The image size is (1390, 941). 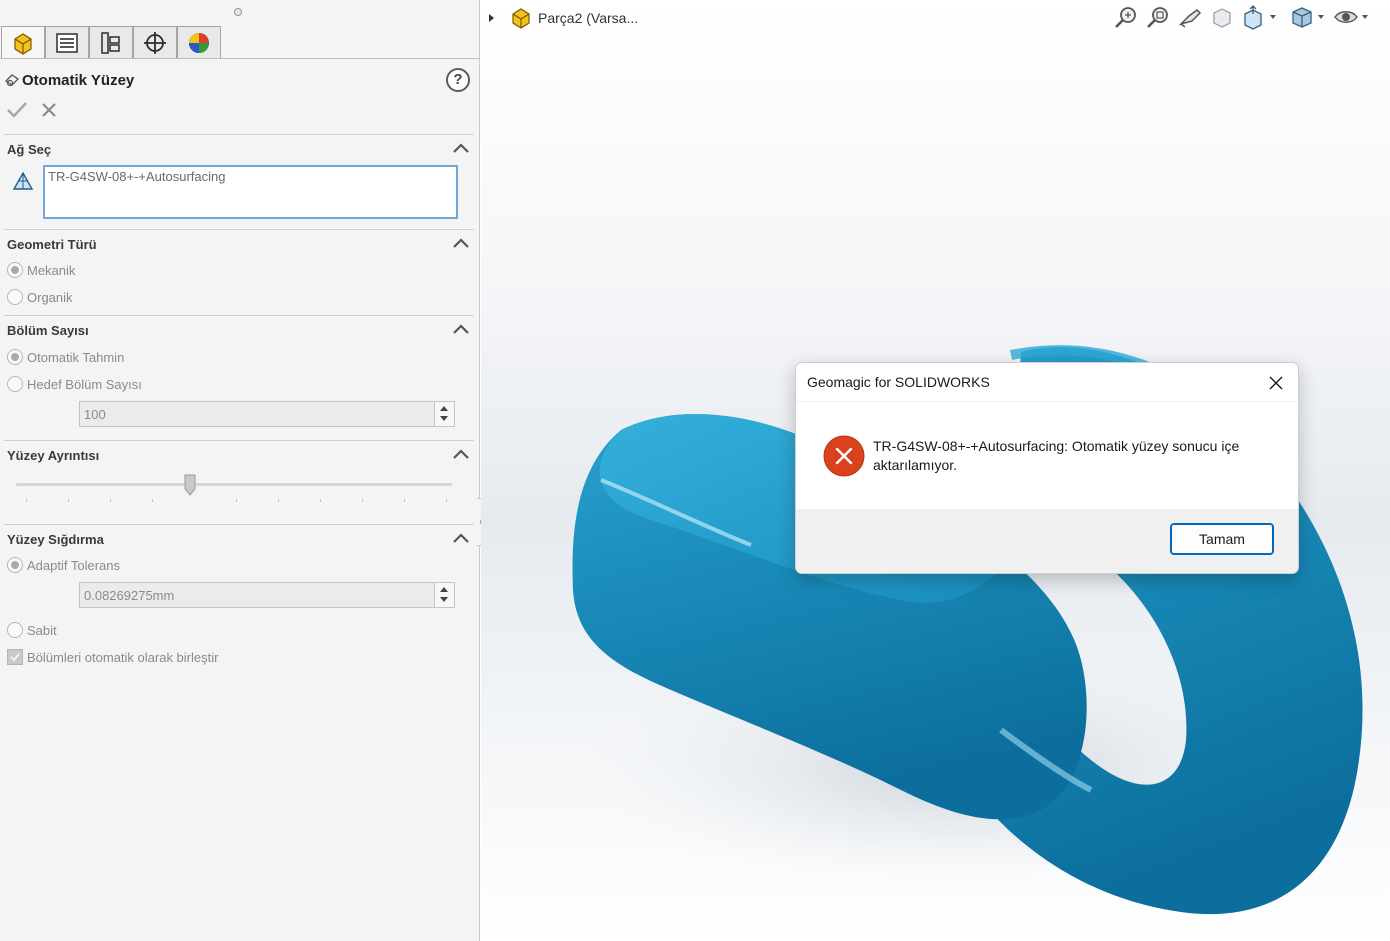 I want to click on hide-show-items-icon, so click(x=1346, y=17).